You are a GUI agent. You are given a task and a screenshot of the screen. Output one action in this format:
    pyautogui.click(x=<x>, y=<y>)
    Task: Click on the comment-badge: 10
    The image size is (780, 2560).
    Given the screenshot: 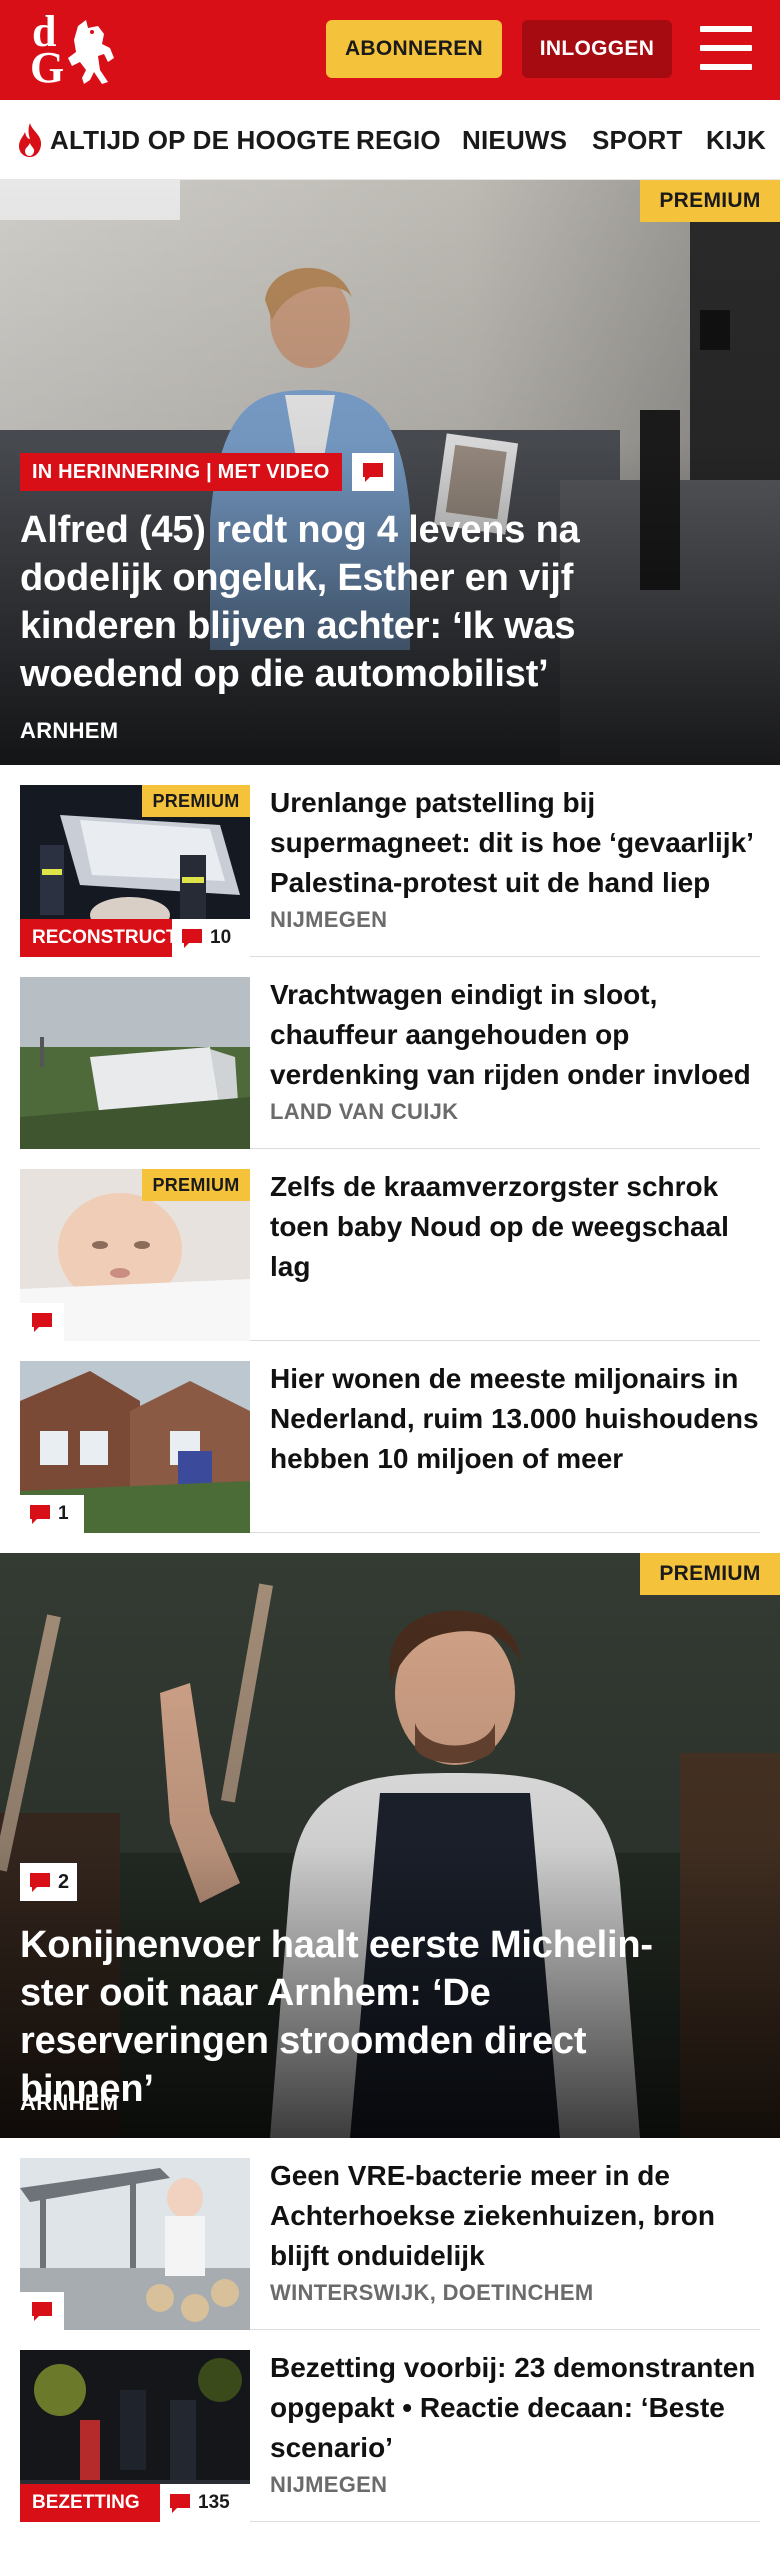 What is the action you would take?
    pyautogui.click(x=211, y=938)
    